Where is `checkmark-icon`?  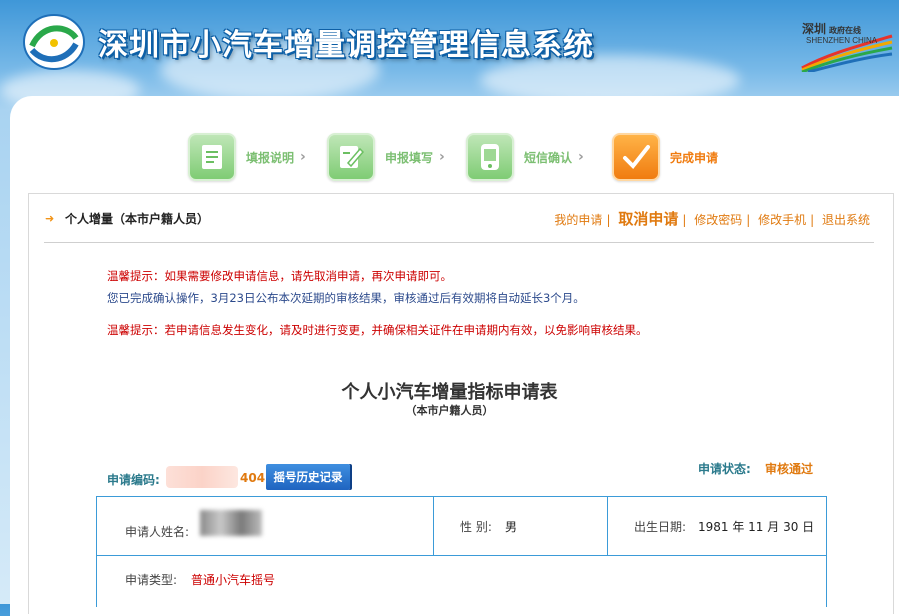
checkmark-icon is located at coordinates (636, 157).